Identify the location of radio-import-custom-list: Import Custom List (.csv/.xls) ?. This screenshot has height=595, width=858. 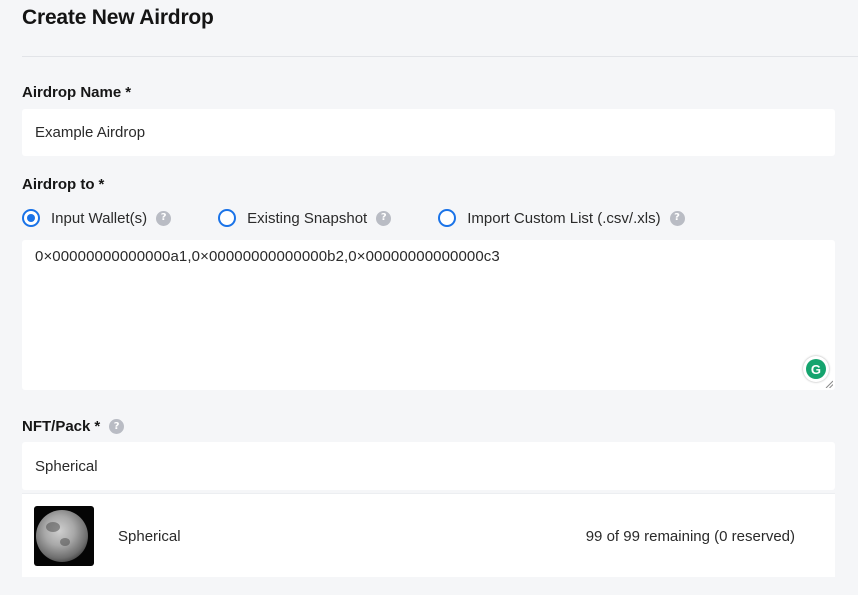
(561, 218).